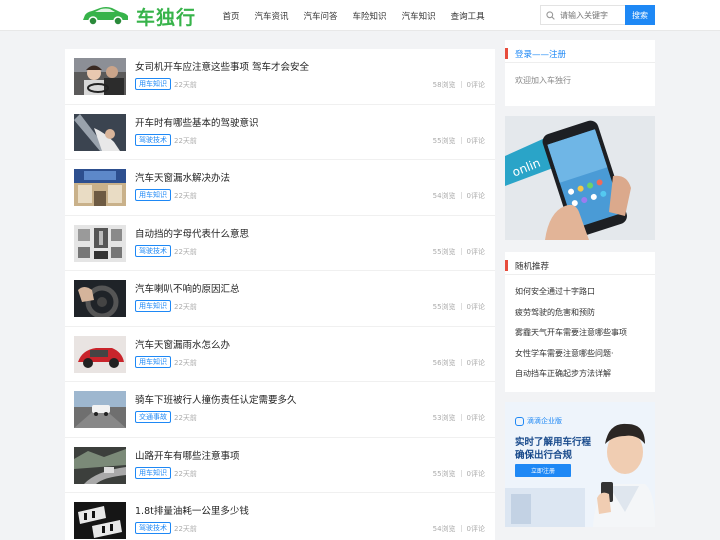 The height and width of the screenshot is (540, 720). Describe the element at coordinates (419, 16) in the screenshot. I see `nav-car-knowledge: 汽车知识` at that location.